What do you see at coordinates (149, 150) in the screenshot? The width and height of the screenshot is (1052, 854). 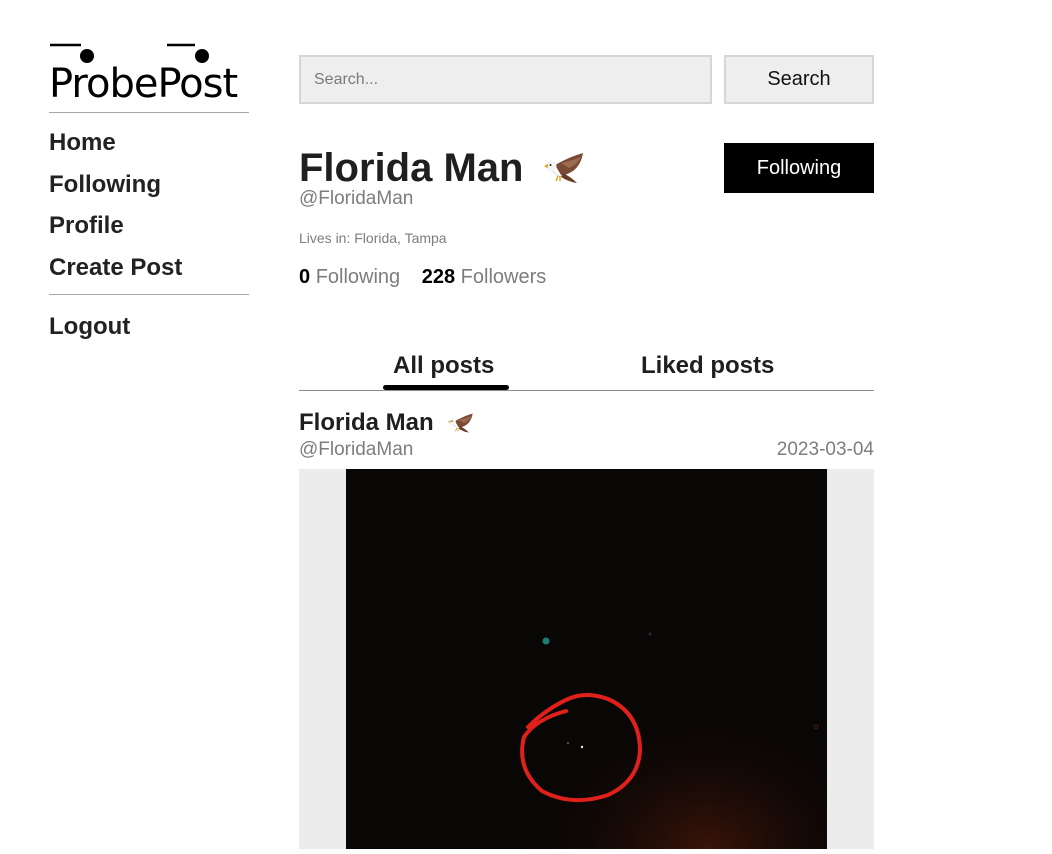 I see `nav-item-home: Home` at bounding box center [149, 150].